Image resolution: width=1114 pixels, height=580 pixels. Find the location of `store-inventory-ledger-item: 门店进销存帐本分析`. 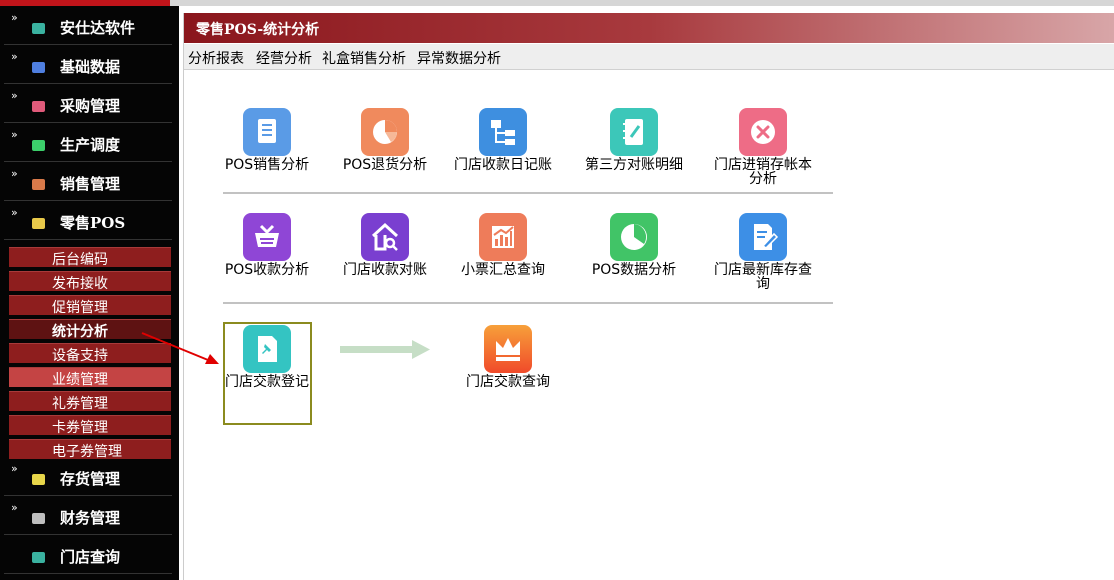

store-inventory-ledger-item: 门店进销存帐本分析 is located at coordinates (763, 148).